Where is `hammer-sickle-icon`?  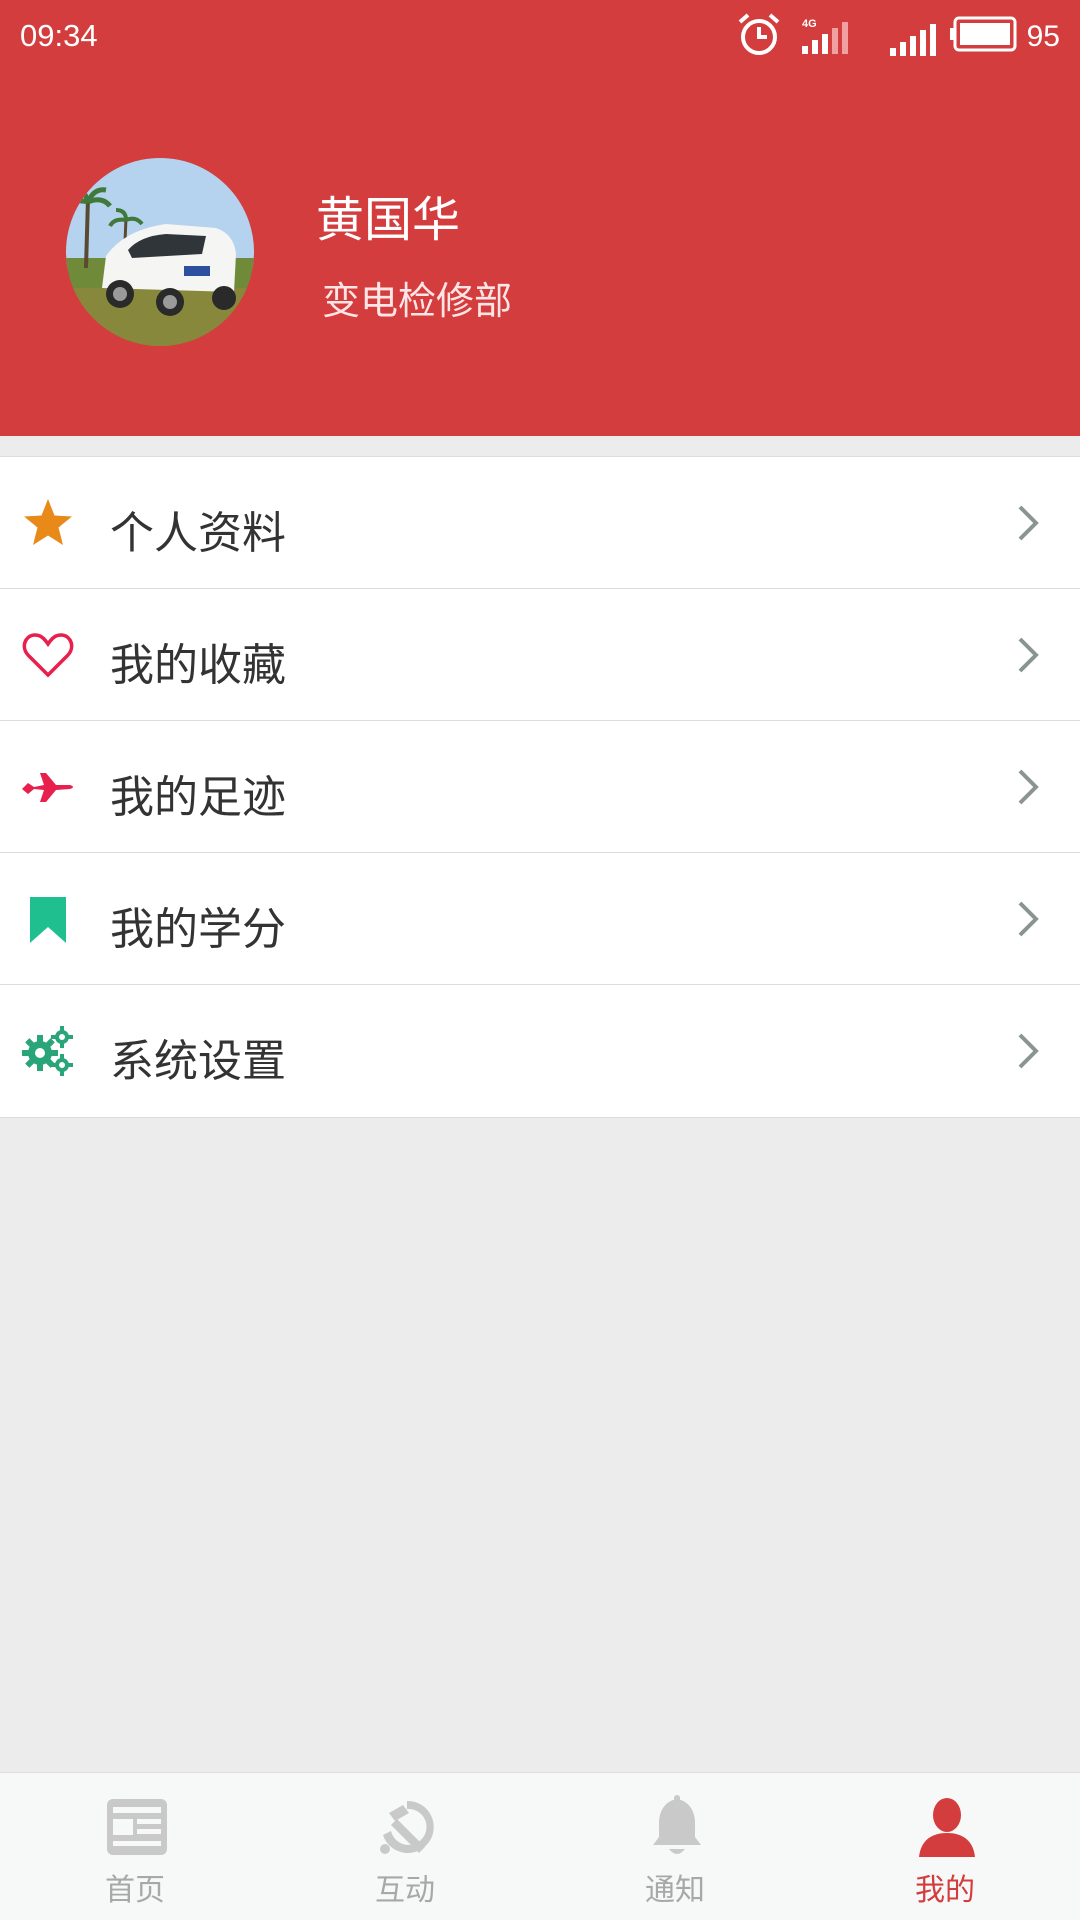
hammer-sickle-icon is located at coordinates (407, 1827).